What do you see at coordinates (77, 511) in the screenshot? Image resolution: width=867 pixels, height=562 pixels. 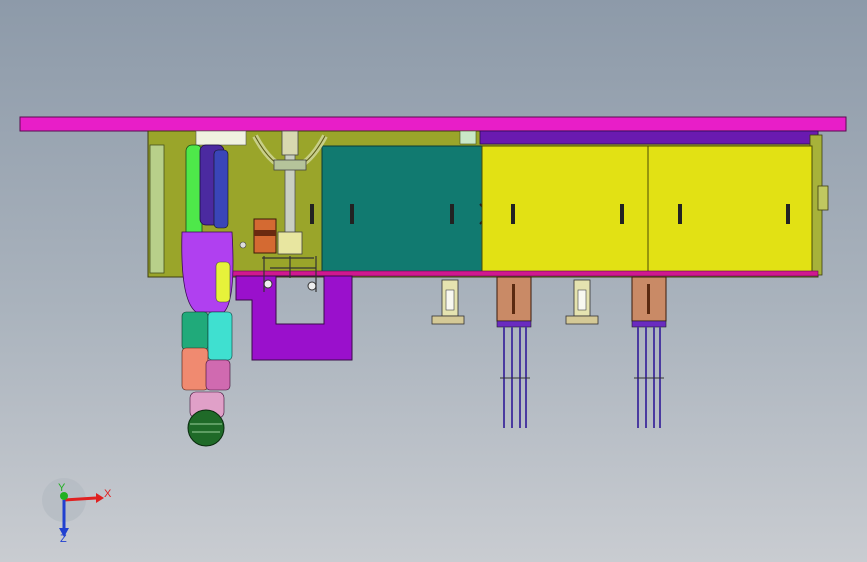 I see `coordinate-triad: X Y Z` at bounding box center [77, 511].